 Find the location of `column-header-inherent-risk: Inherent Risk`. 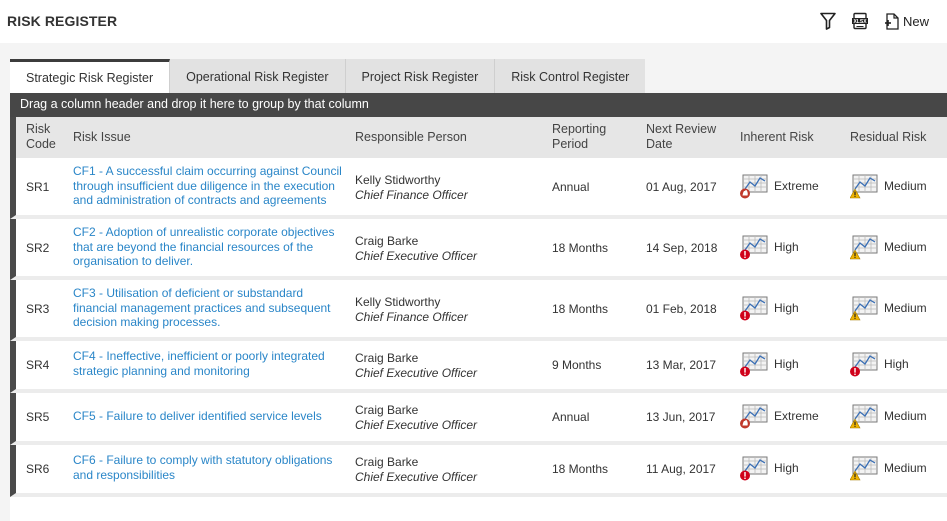

column-header-inherent-risk: Inherent Risk is located at coordinates (777, 137).